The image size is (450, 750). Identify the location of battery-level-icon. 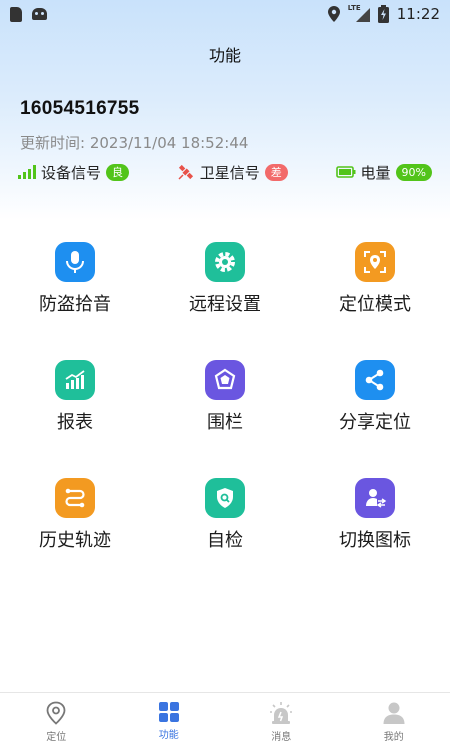
(345, 172).